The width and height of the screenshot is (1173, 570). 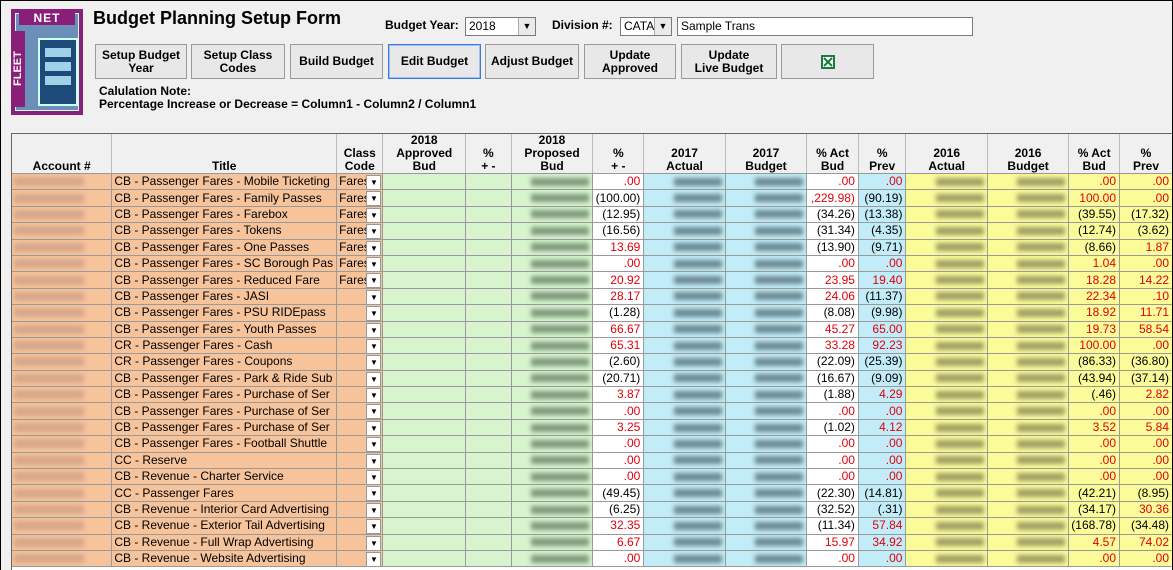 I want to click on division-name-field: Sample Trans, so click(x=825, y=26).